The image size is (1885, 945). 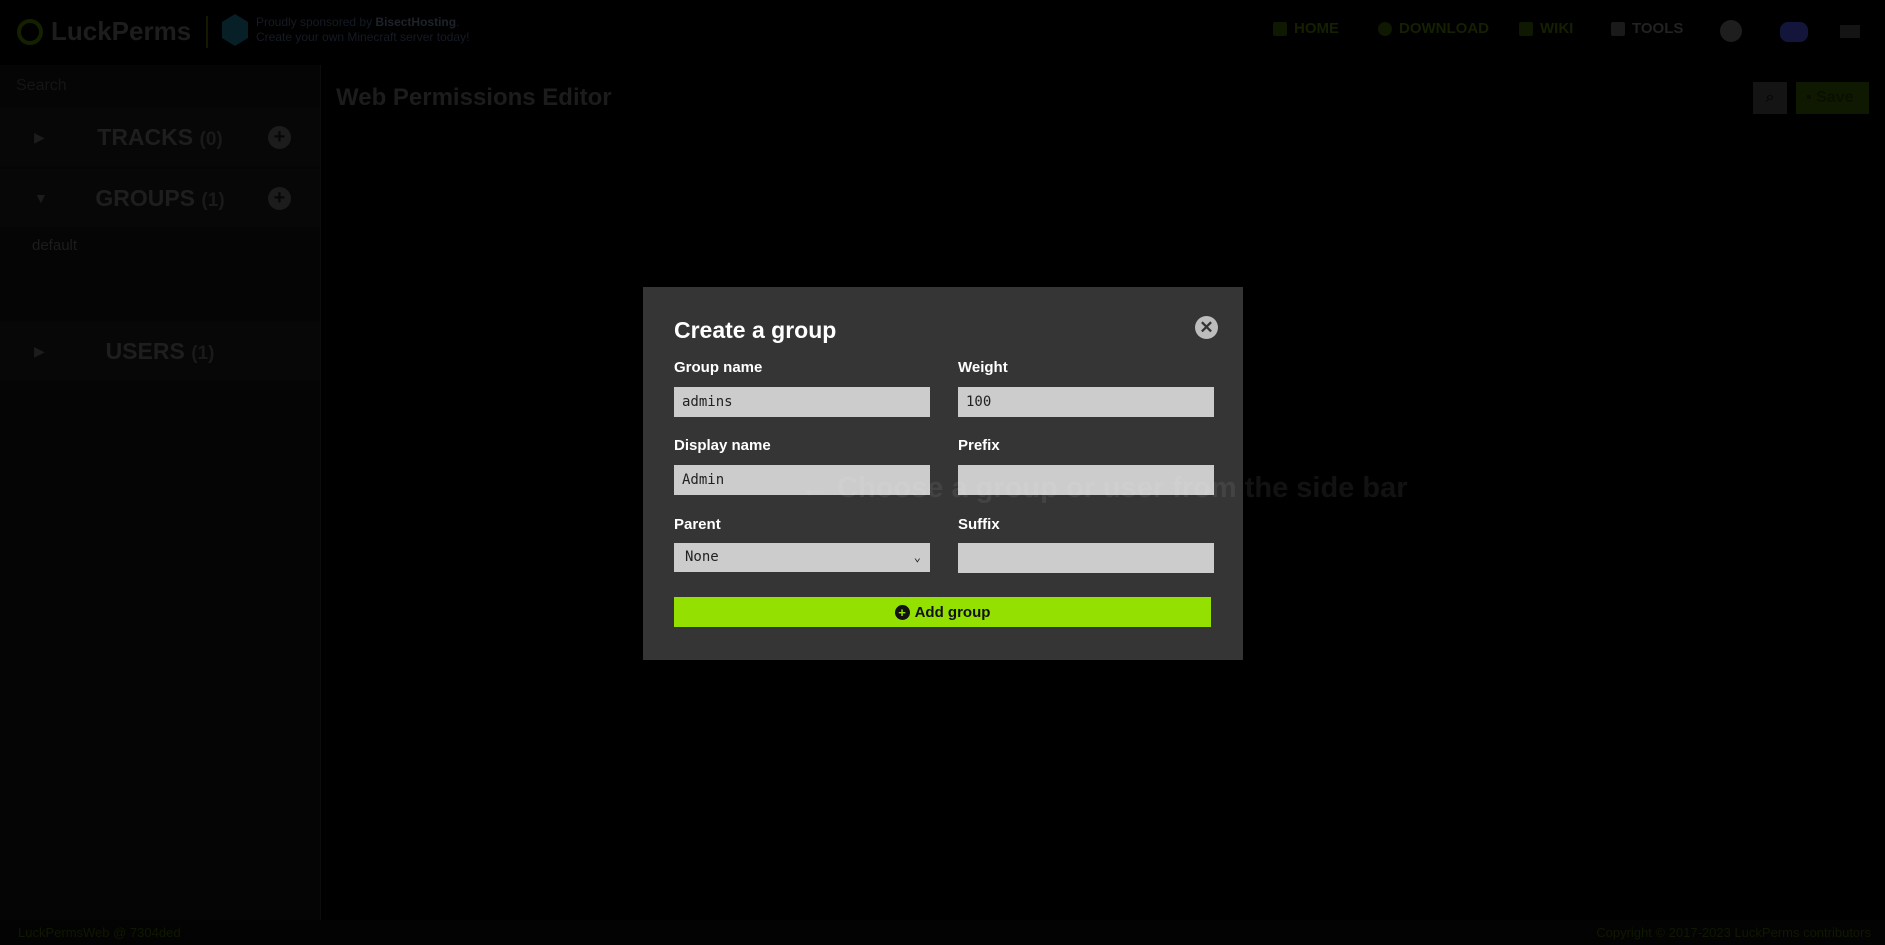 I want to click on modal-title: Create a group, so click(x=755, y=330).